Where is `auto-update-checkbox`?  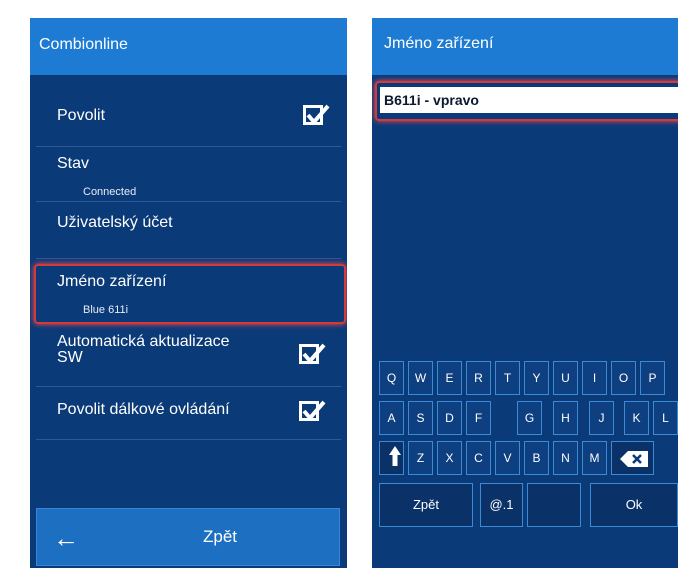
auto-update-checkbox is located at coordinates (312, 354).